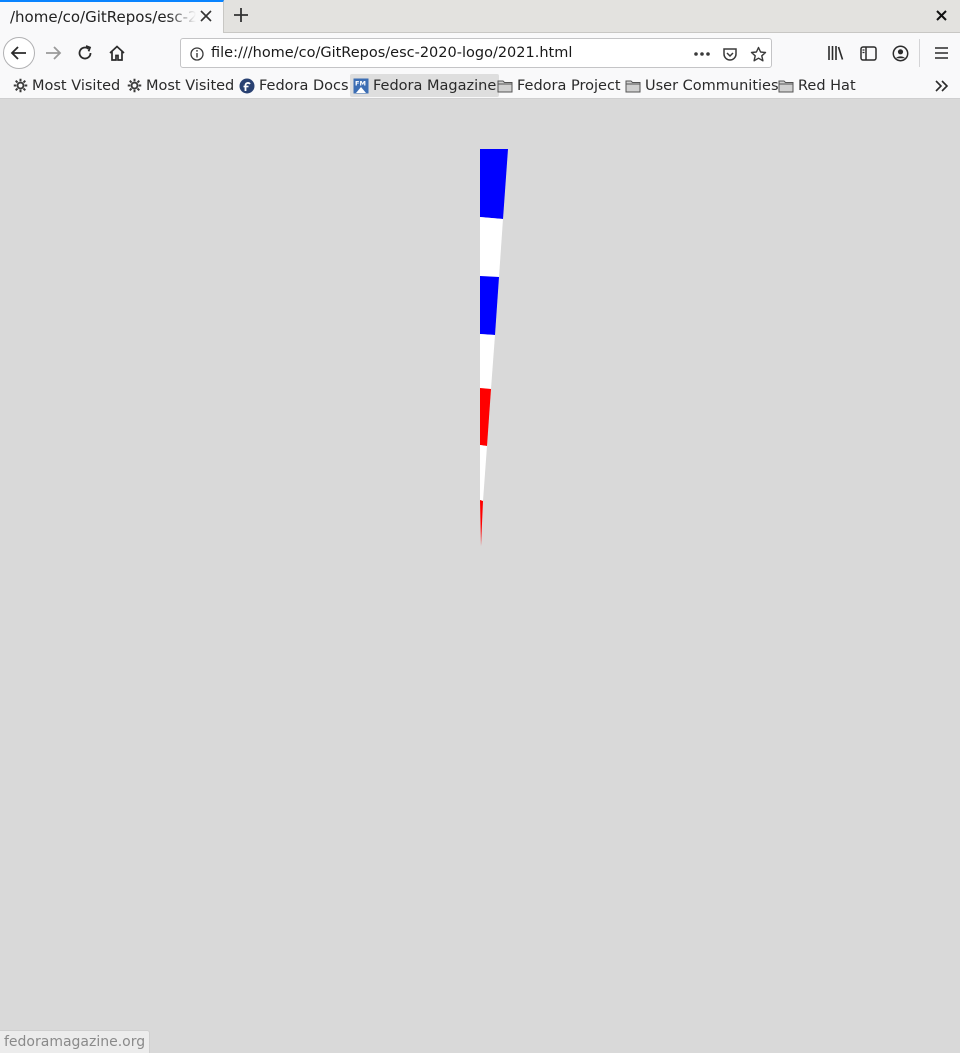 The image size is (960, 1053). Describe the element at coordinates (702, 54) in the screenshot. I see `page-actions-icon` at that location.